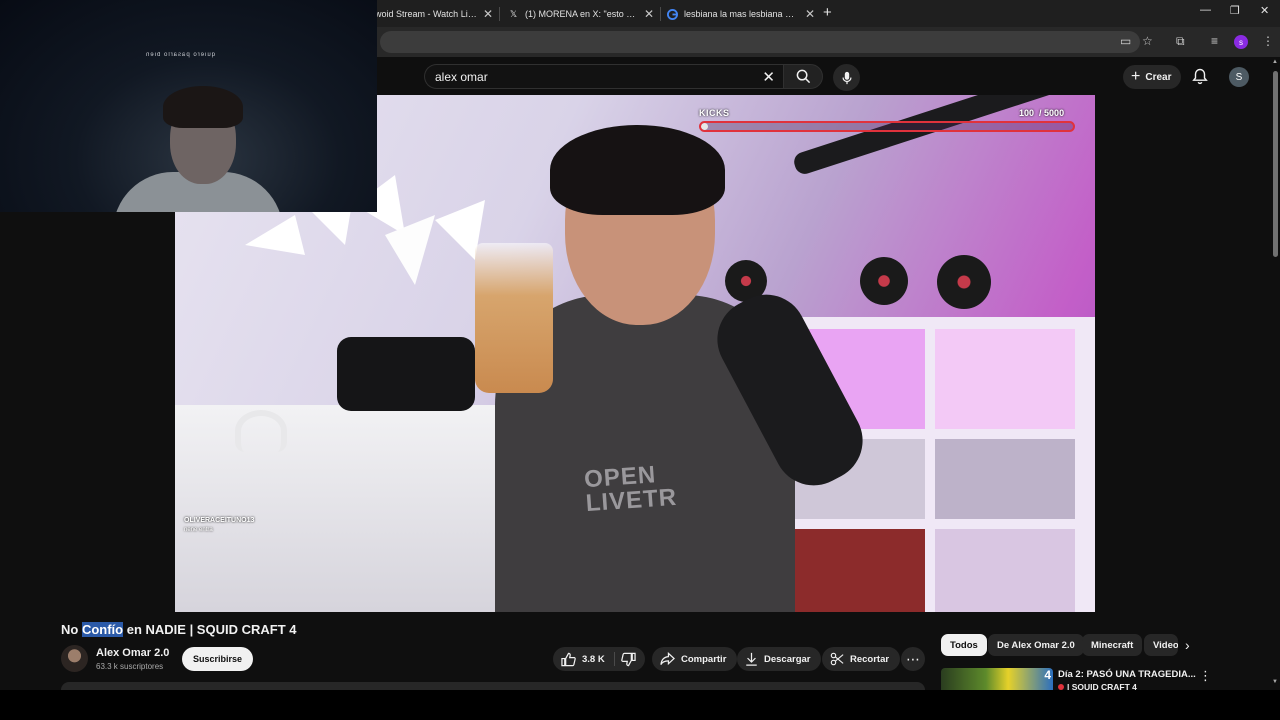 The height and width of the screenshot is (720, 1280). I want to click on bluetooth-speaker, so click(406, 374).